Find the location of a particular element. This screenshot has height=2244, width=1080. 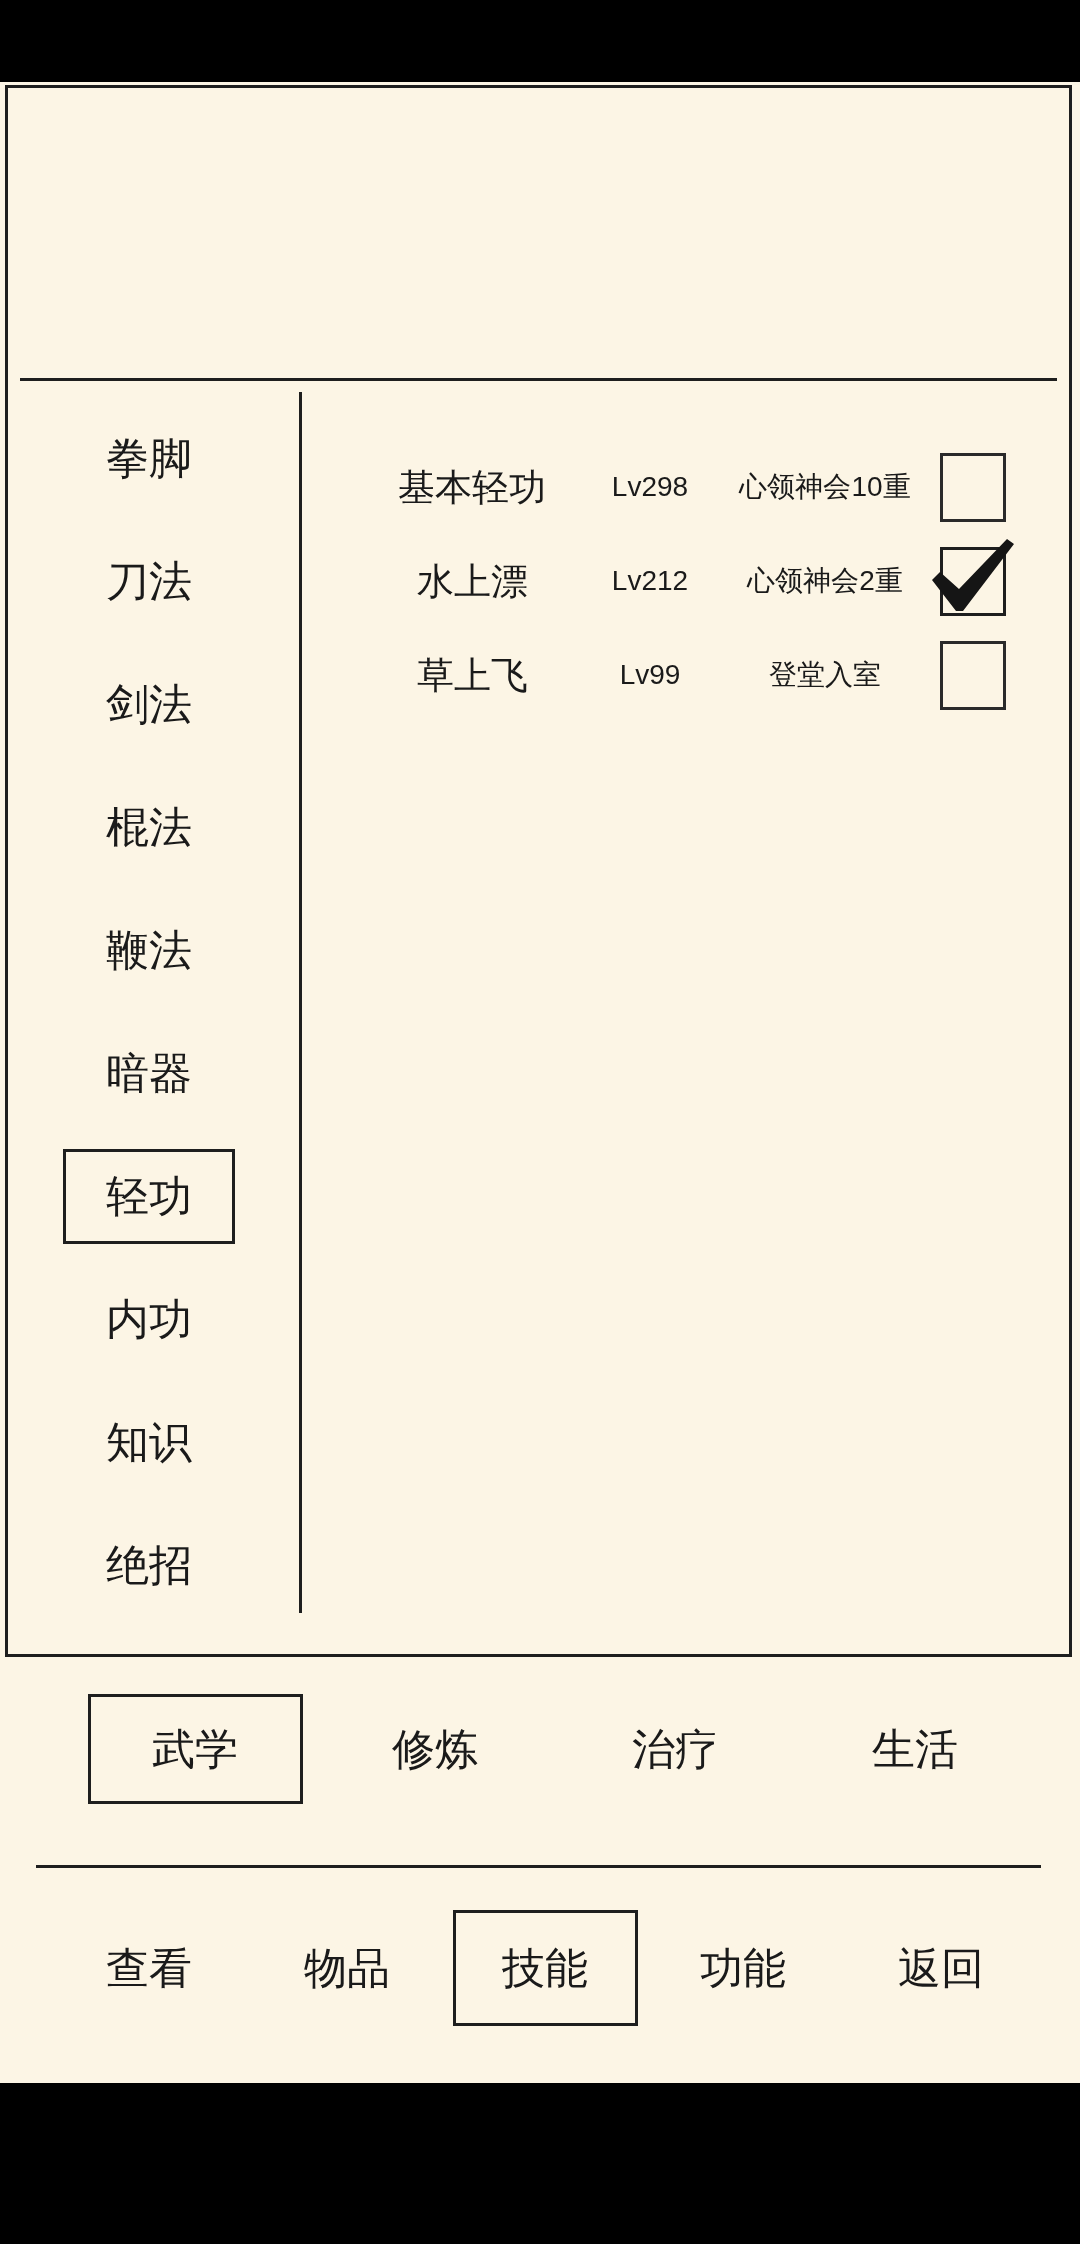

nav-button: 物品 is located at coordinates (347, 1968).